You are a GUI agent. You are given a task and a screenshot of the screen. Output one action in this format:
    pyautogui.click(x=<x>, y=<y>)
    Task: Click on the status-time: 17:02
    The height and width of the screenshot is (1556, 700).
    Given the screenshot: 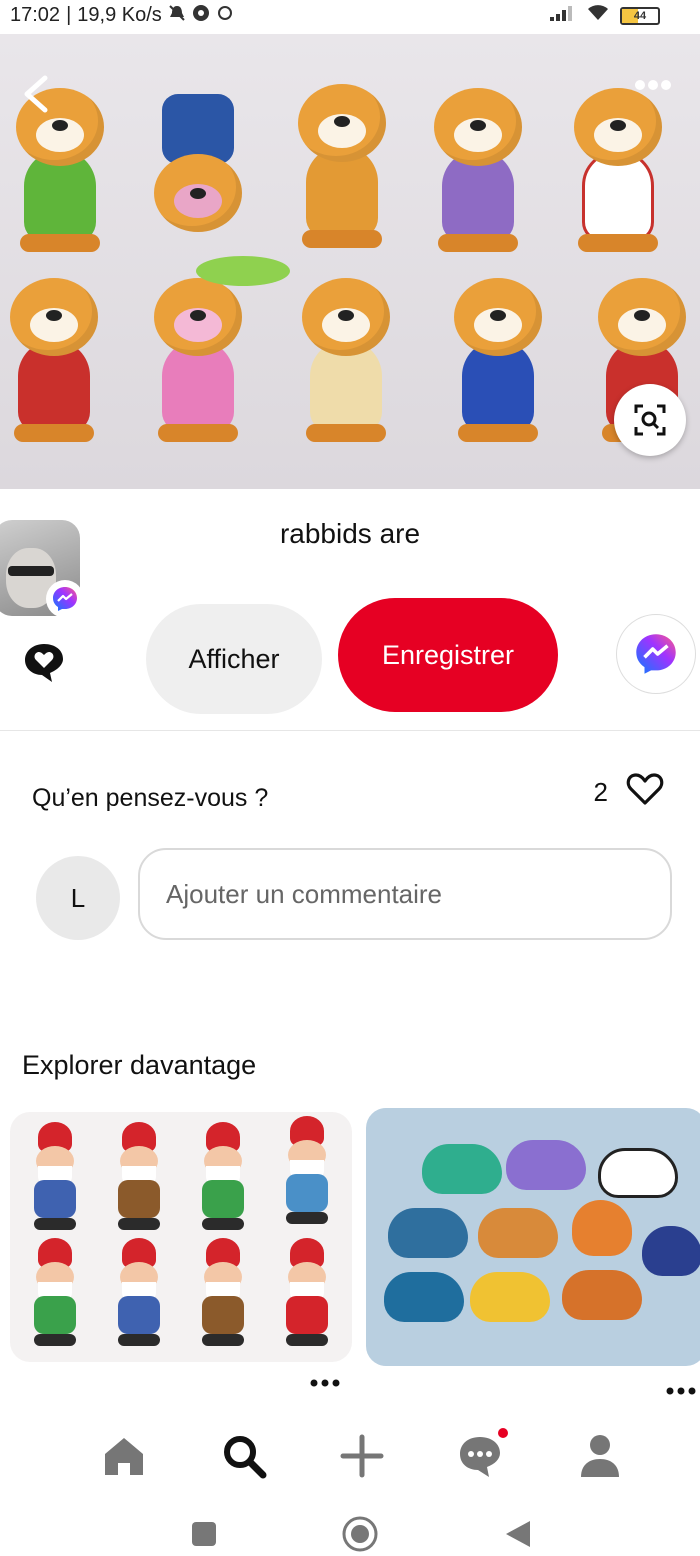 What is the action you would take?
    pyautogui.click(x=35, y=15)
    